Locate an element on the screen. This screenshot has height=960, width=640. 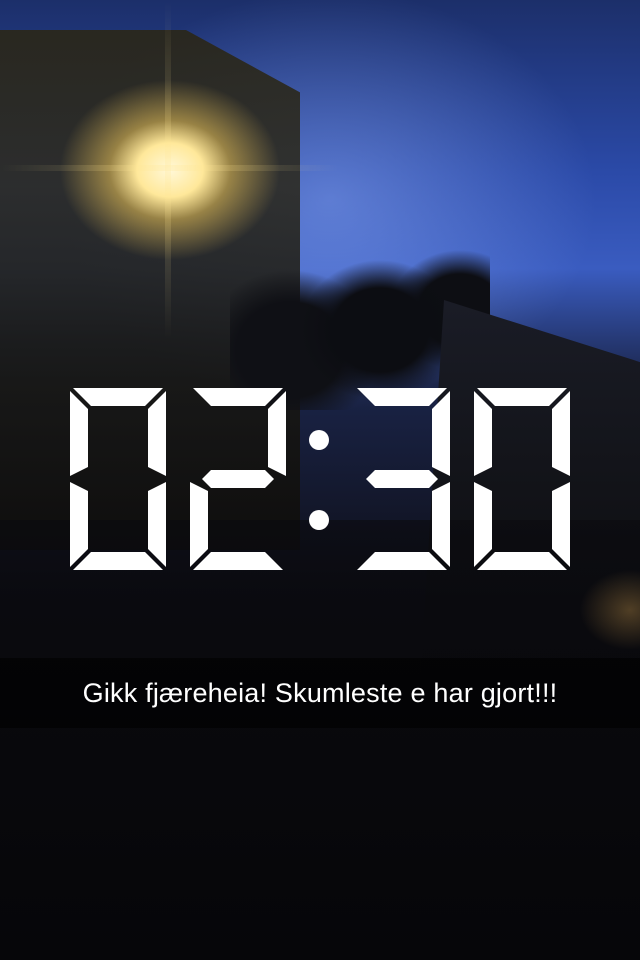
time-filter: 02 : 30 is located at coordinates (320, 479).